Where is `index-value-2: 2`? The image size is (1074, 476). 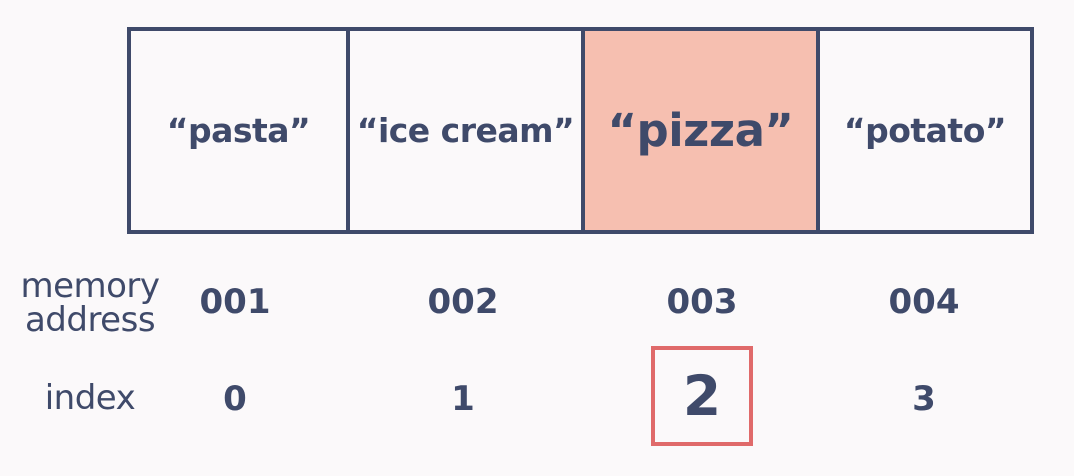 index-value-2: 2 is located at coordinates (702, 396).